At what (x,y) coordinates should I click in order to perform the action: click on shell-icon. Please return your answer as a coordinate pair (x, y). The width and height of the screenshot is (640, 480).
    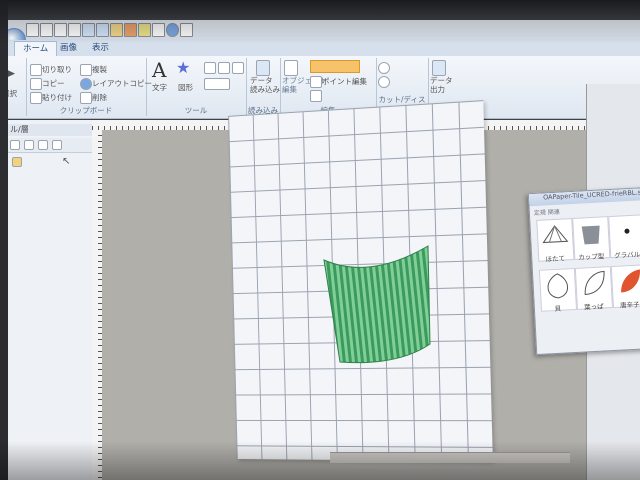
    Looking at the image, I should click on (558, 286).